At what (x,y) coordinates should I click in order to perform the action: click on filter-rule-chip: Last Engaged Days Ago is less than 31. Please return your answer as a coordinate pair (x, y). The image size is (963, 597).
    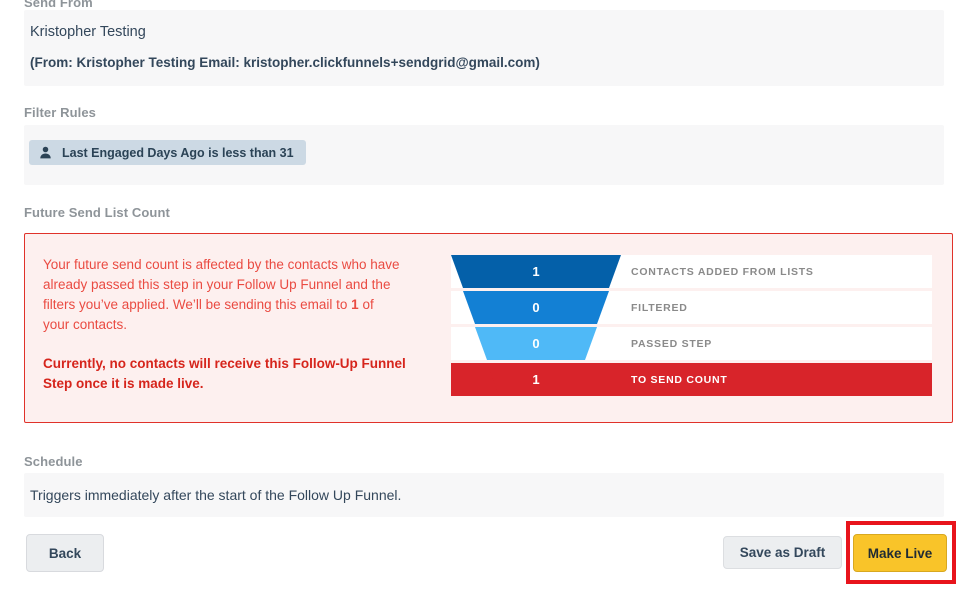
    Looking at the image, I should click on (167, 152).